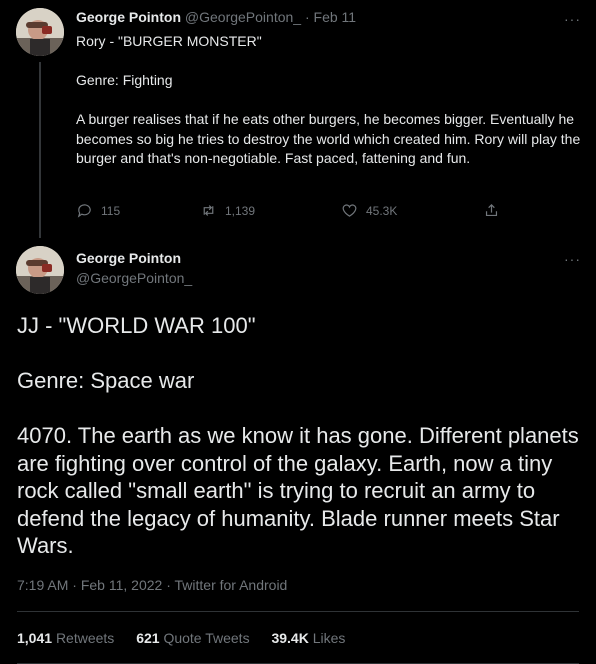 Image resolution: width=596 pixels, height=664 pixels. I want to click on tweet-source: Twitter for Android, so click(231, 585).